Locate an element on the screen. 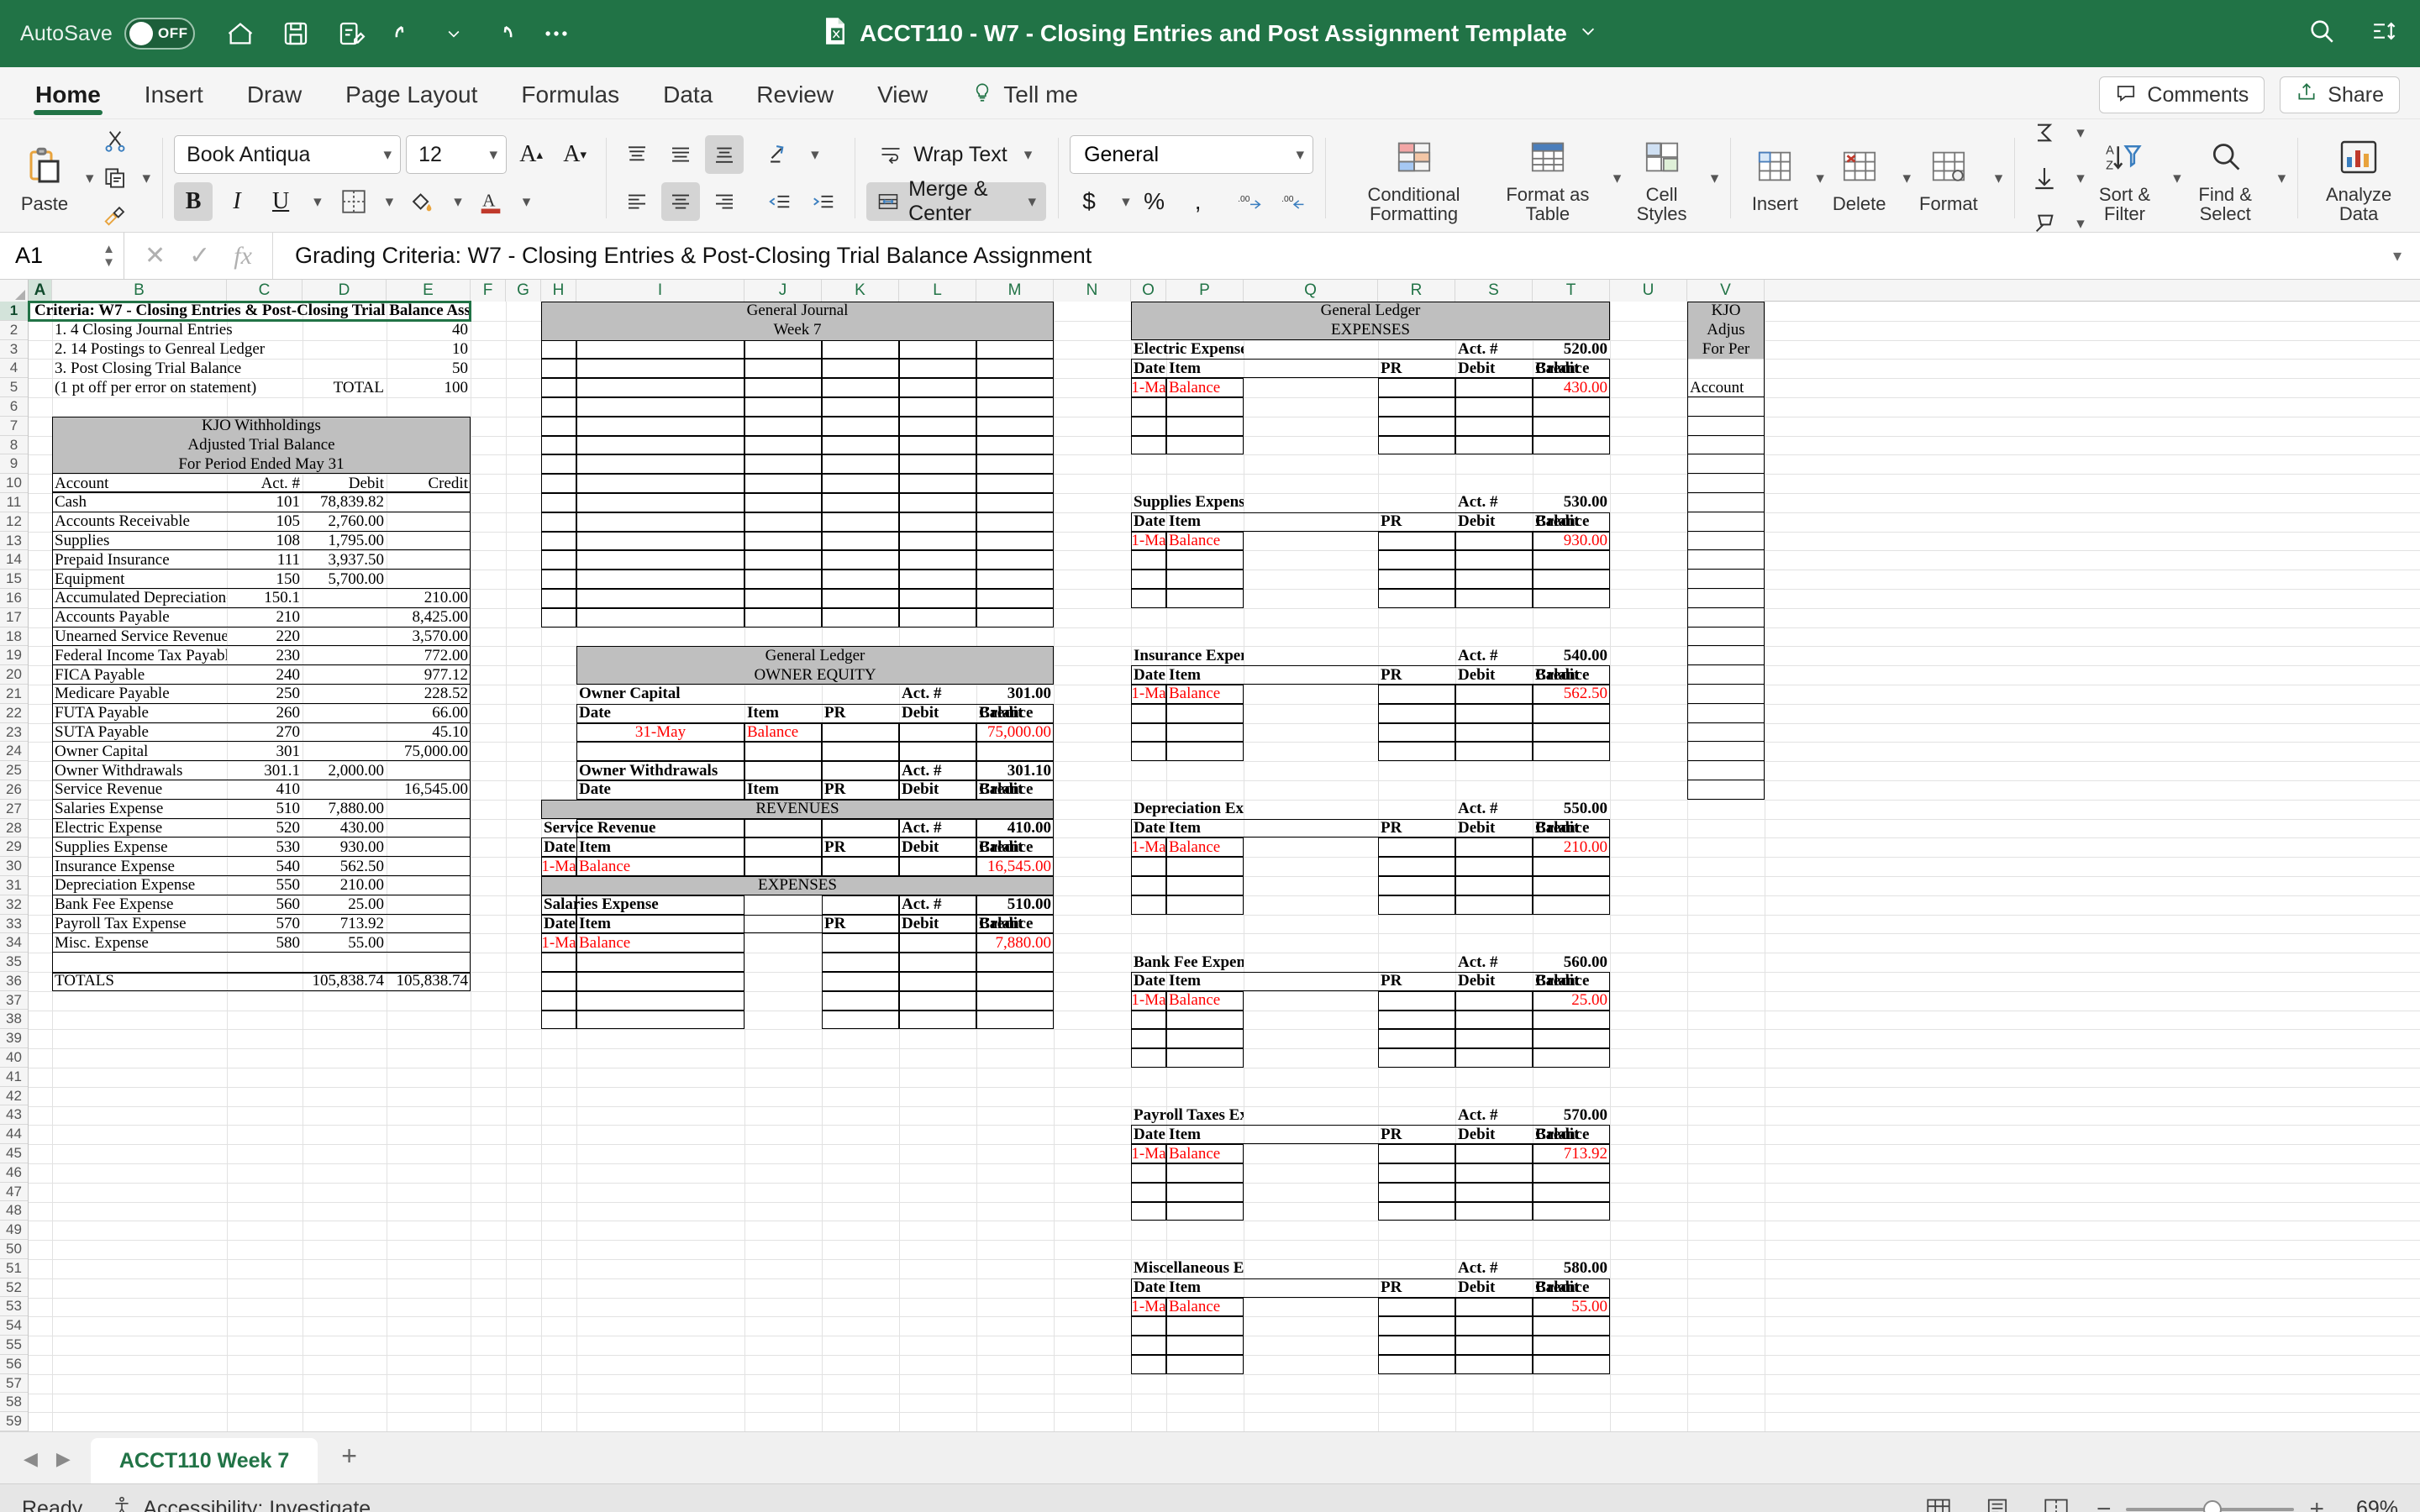 The image size is (2420, 1512). trial-balance-account-name: Accumulated Depreciation- Equipment is located at coordinates (139, 598).